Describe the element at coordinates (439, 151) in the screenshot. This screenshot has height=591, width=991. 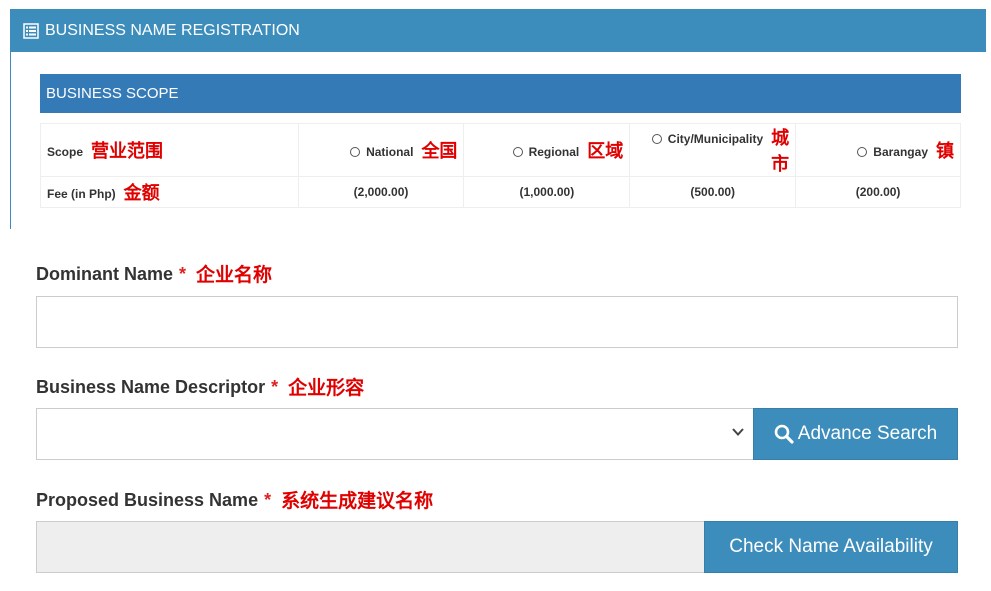
I see `option-cn-national: 全国` at that location.